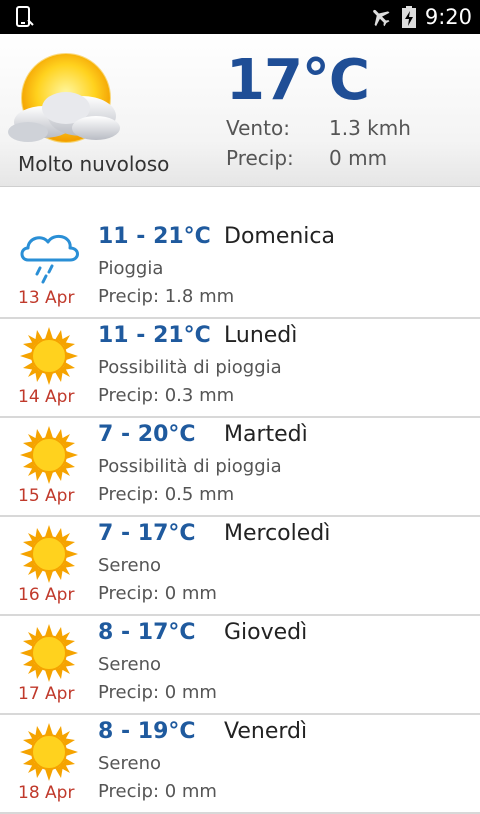  I want to click on temperature-range: 8 - 17°C, so click(147, 632).